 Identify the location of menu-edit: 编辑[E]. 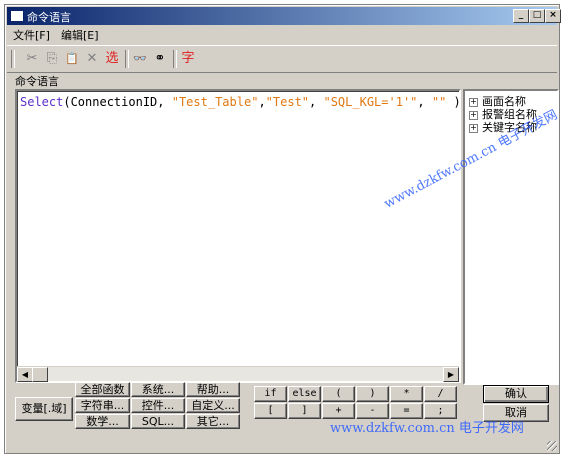
(80, 35).